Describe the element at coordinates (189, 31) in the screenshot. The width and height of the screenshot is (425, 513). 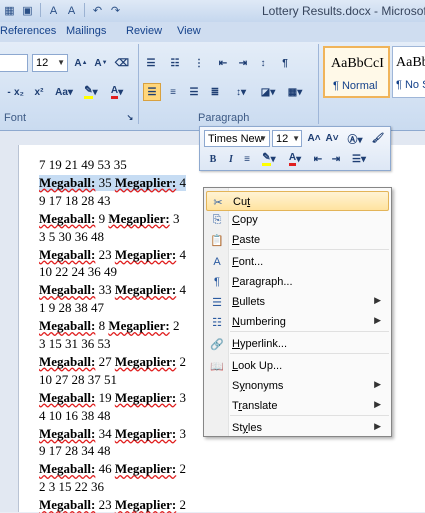
I see `tab-view: View` at that location.